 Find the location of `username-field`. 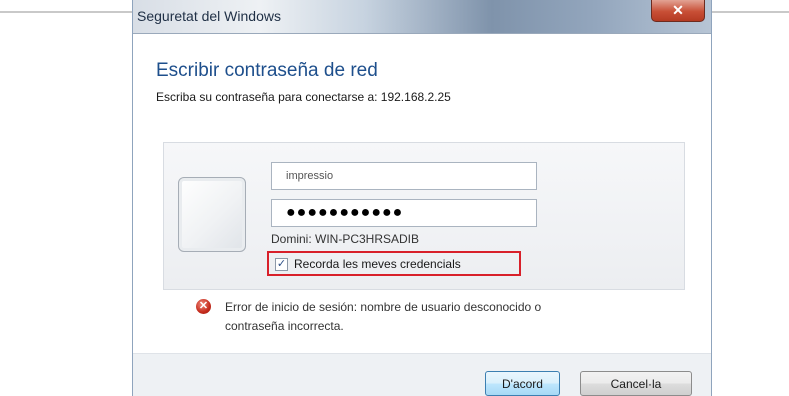

username-field is located at coordinates (404, 176).